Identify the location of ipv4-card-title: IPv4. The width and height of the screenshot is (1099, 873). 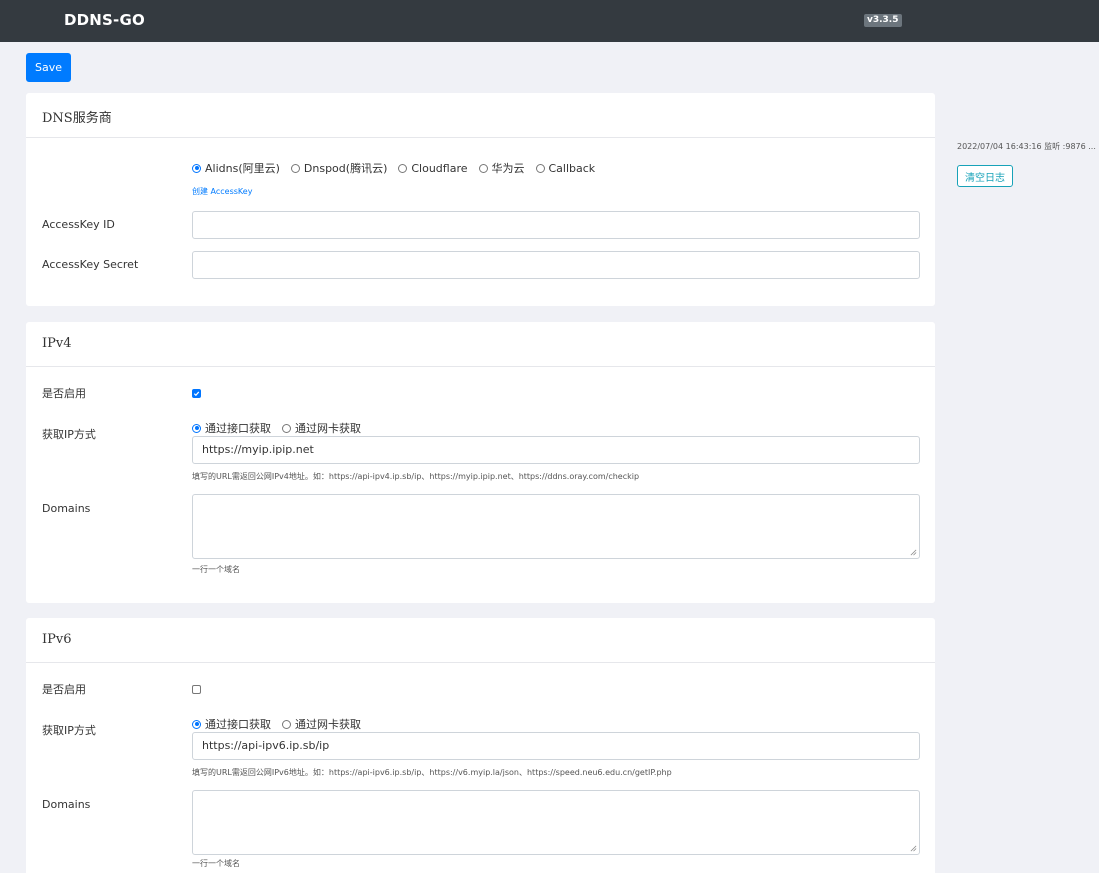
(480, 344).